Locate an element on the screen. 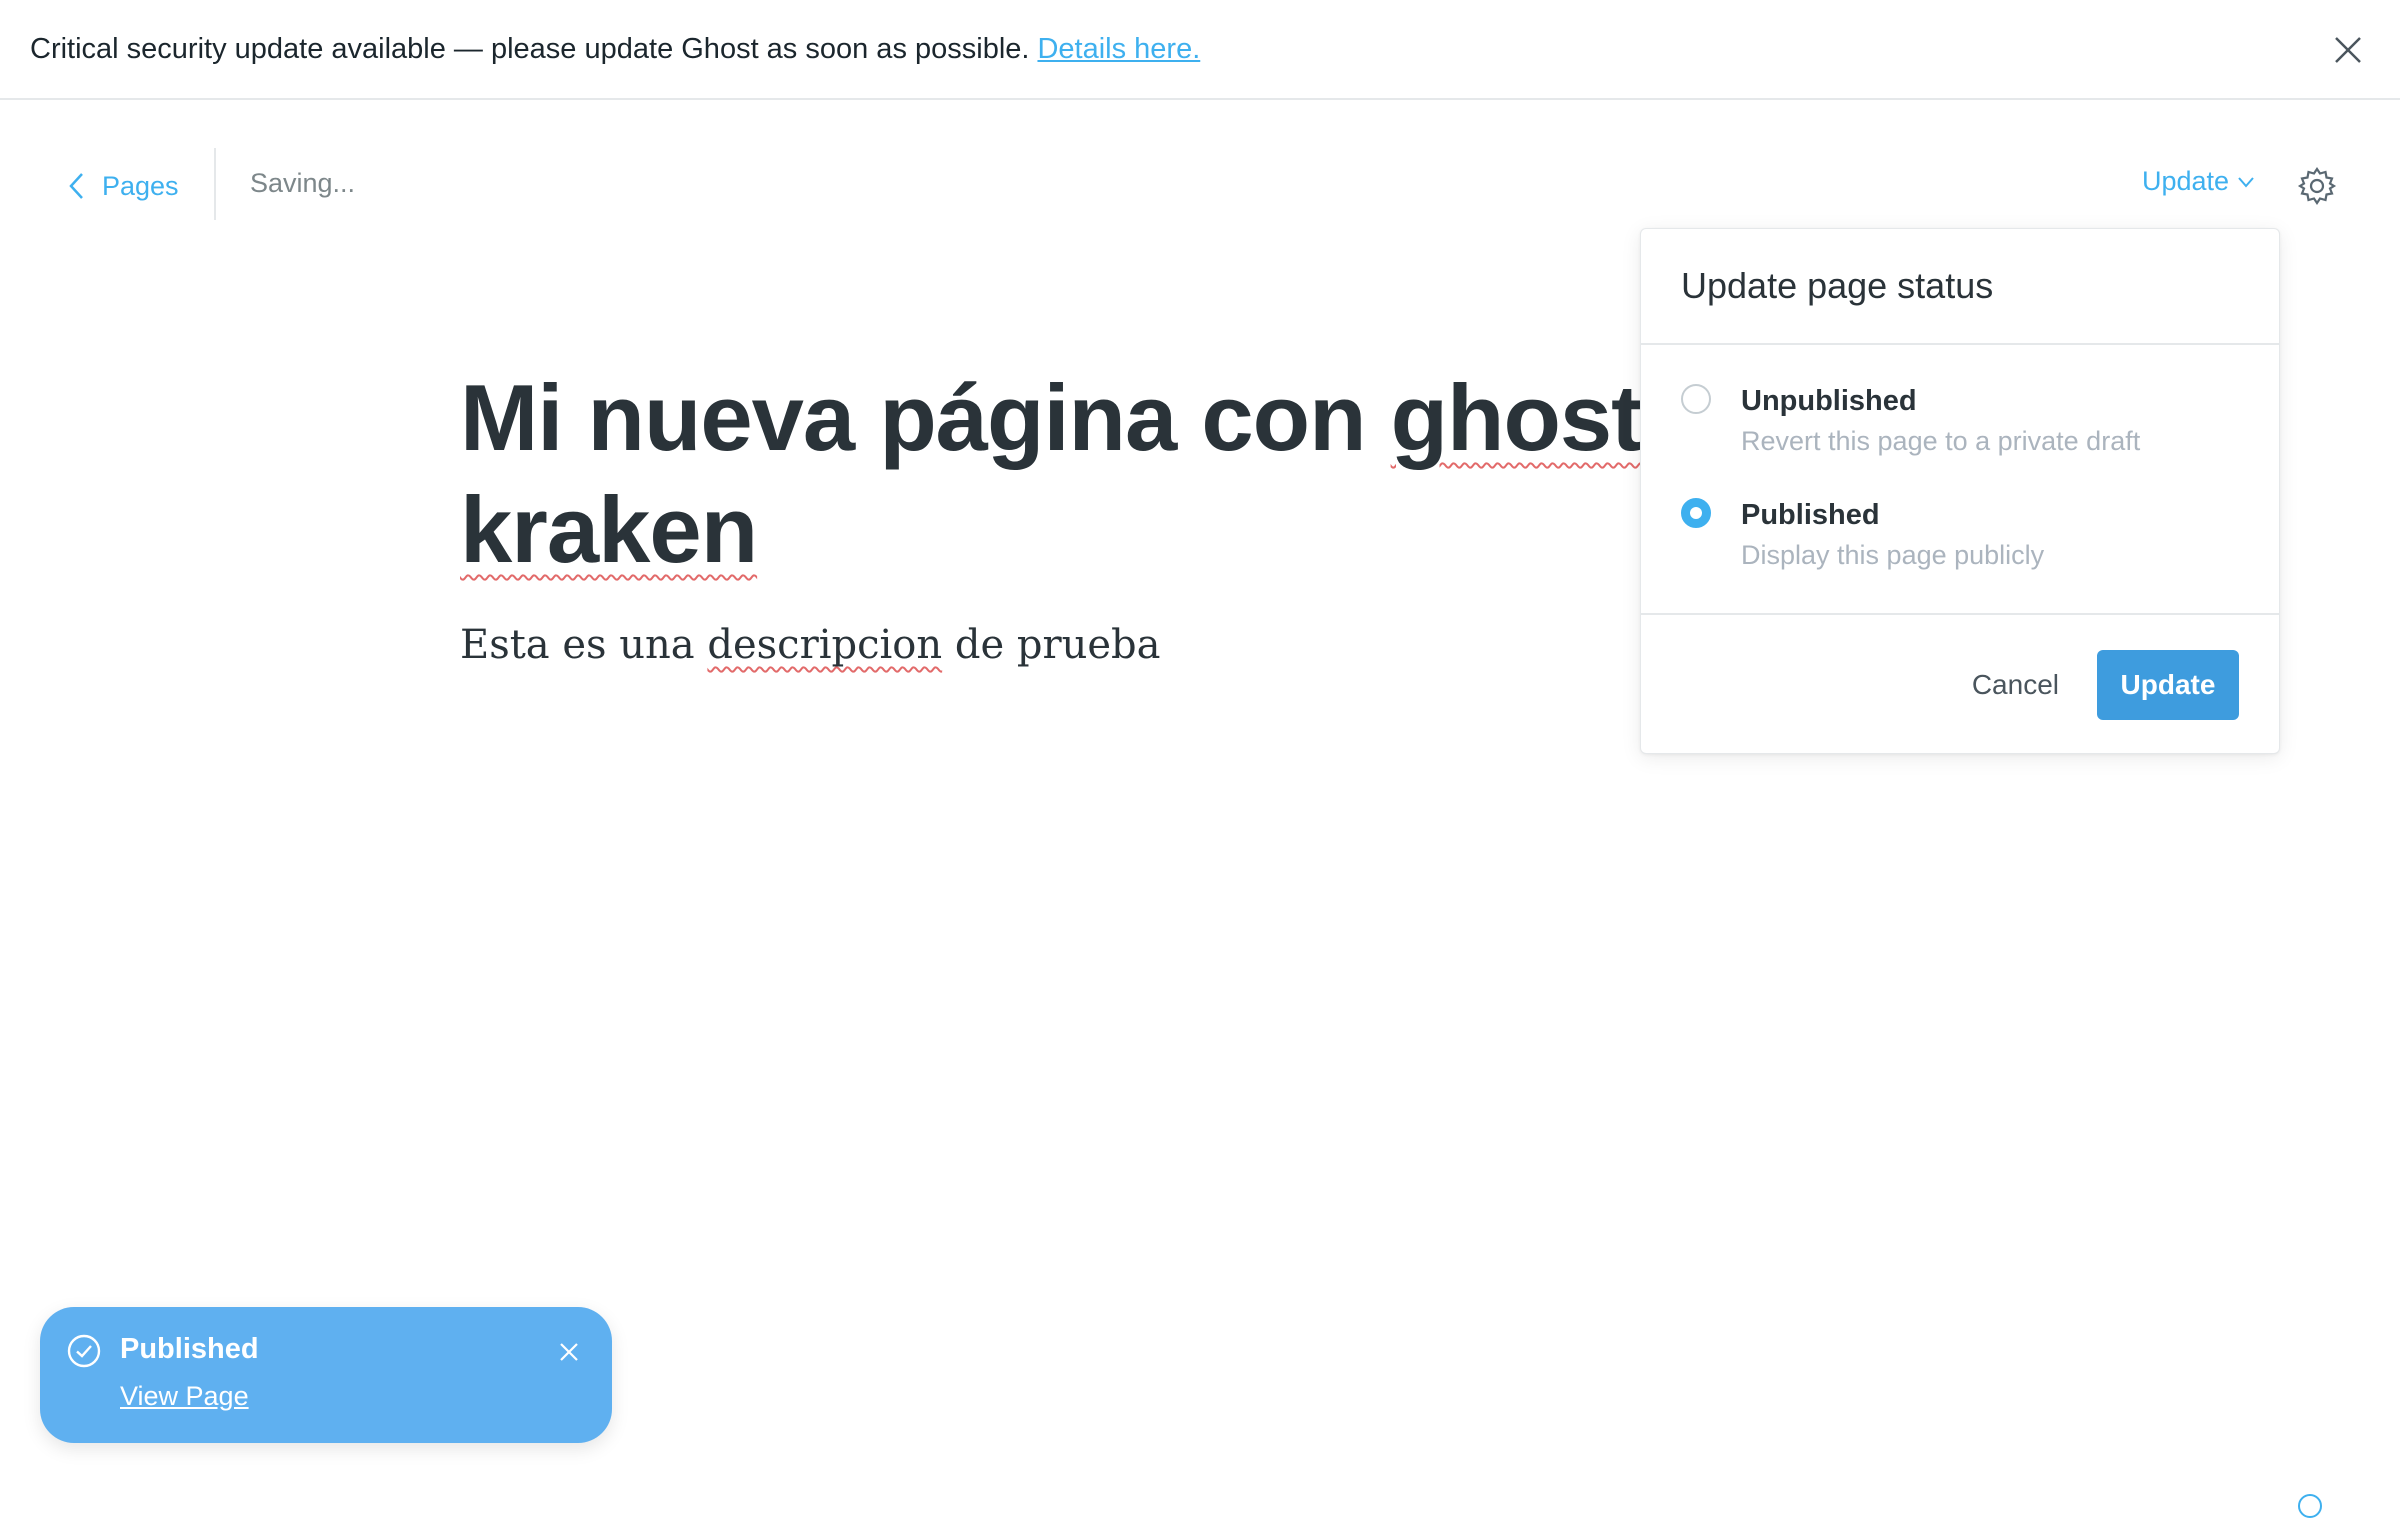  published-radio is located at coordinates (1696, 513).